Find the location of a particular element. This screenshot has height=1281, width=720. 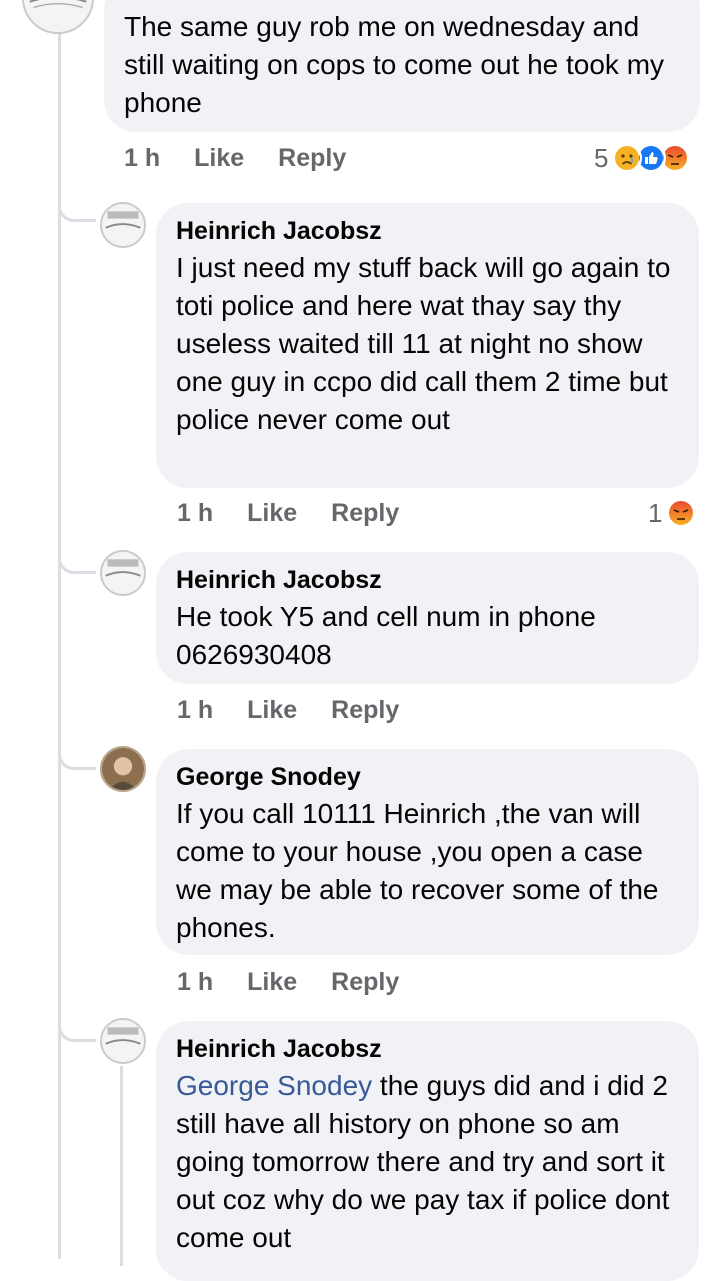

reaction-summary: 5 is located at coordinates (642, 158).